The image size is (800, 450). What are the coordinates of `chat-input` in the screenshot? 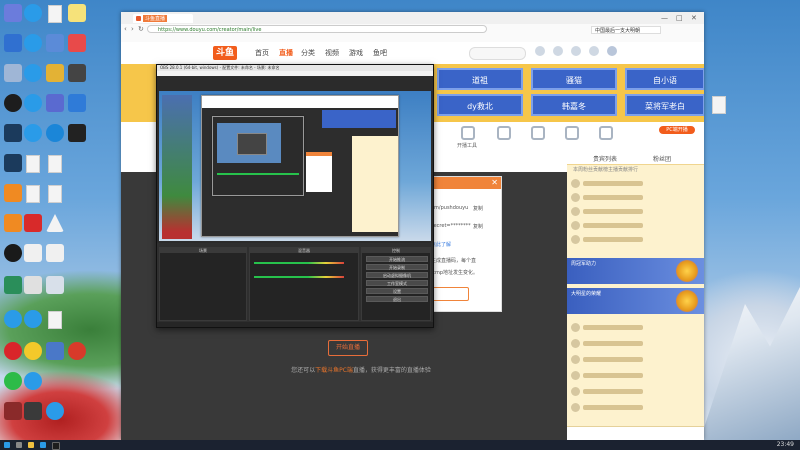 It's located at (635, 433).